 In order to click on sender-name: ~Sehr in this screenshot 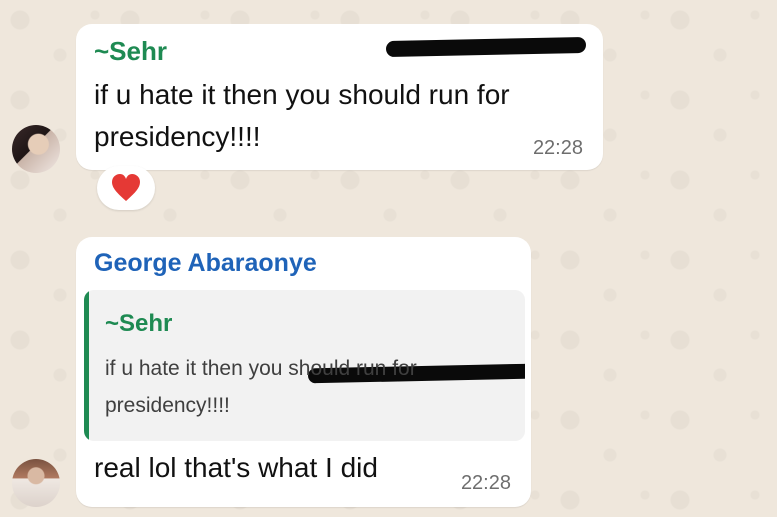, I will do `click(130, 51)`.